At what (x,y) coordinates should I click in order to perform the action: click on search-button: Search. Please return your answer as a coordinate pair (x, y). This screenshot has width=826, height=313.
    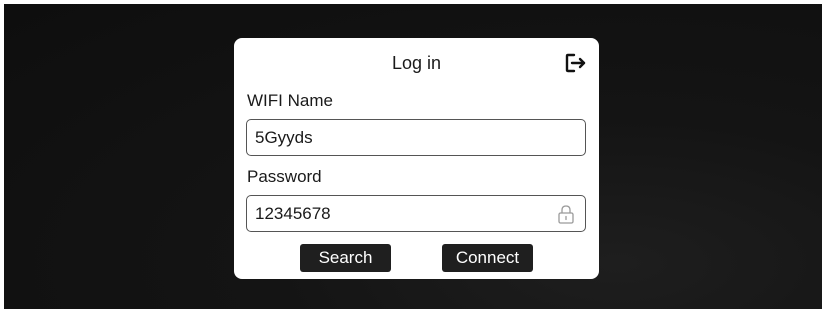
    Looking at the image, I should click on (345, 258).